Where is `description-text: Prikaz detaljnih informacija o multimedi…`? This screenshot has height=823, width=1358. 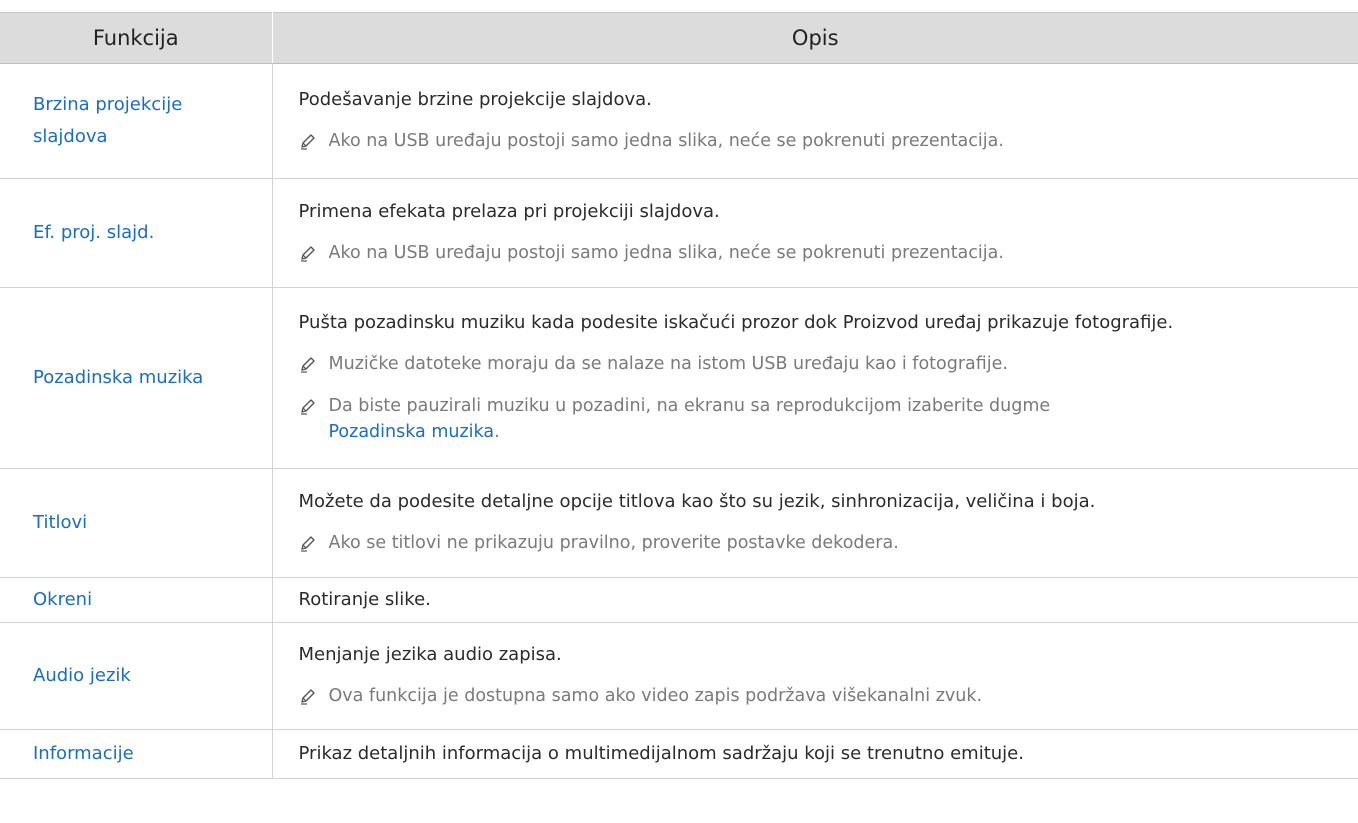
description-text: Prikaz detaljnih informacija o multimedi… is located at coordinates (661, 753).